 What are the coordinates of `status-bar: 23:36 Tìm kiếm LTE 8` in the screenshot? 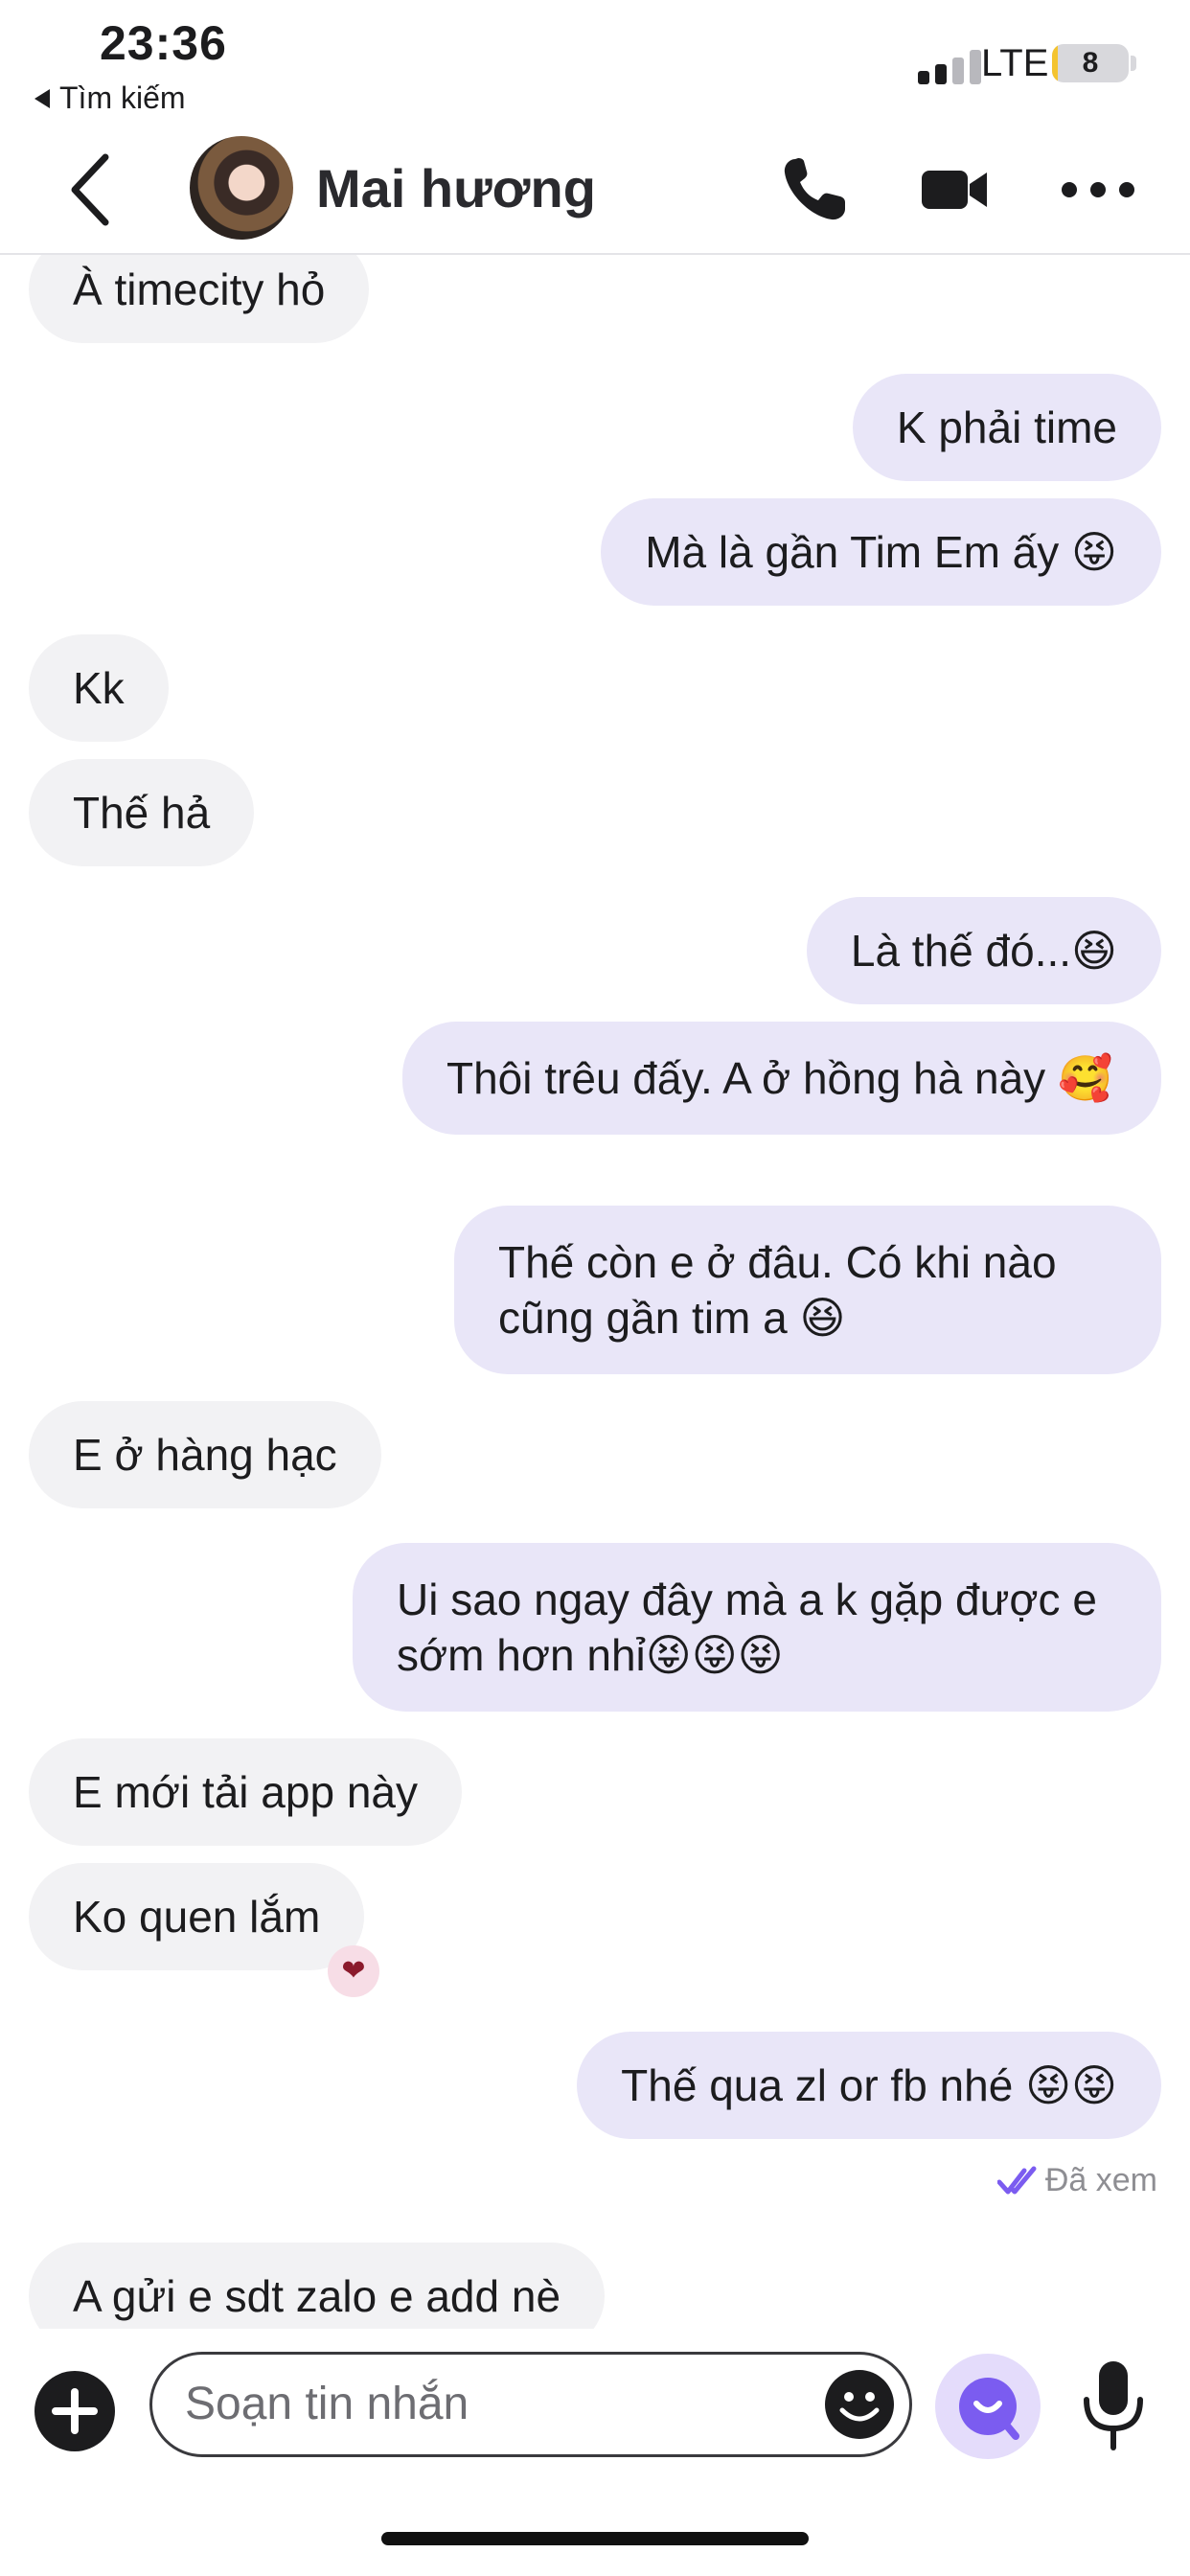 It's located at (595, 62).